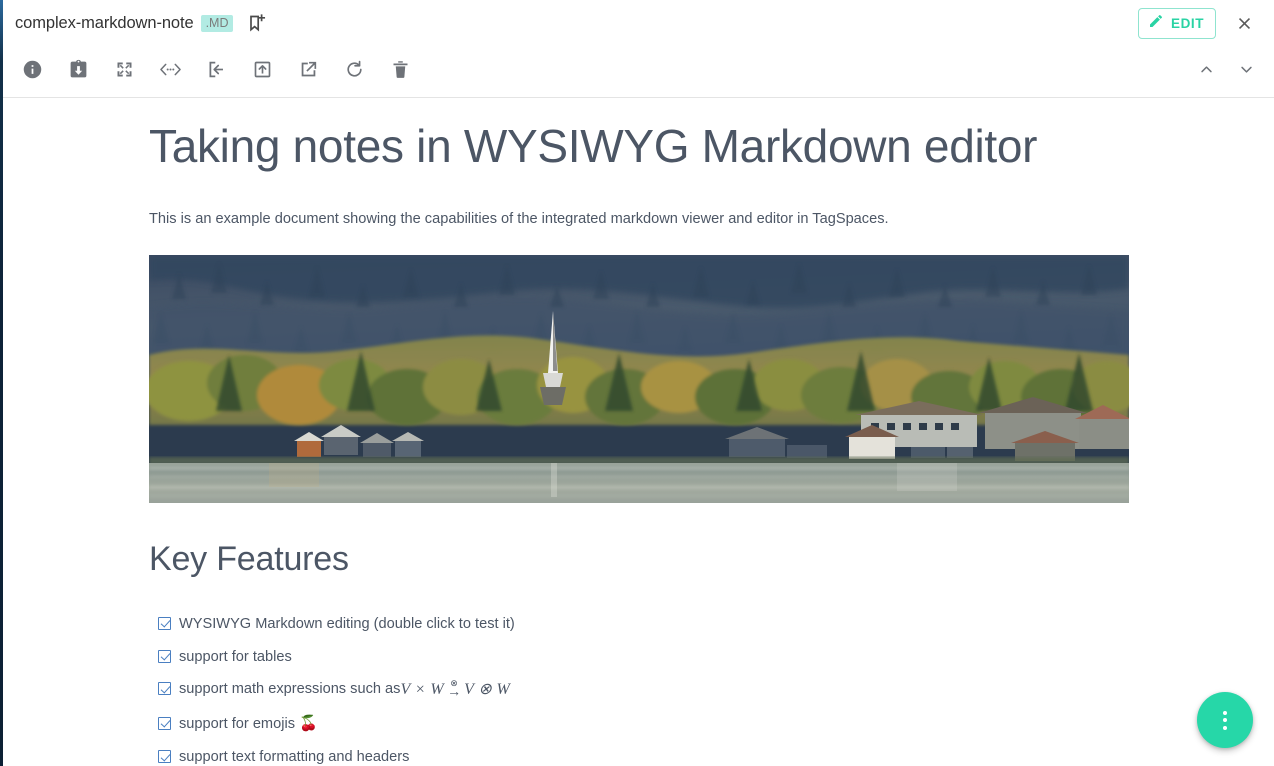 This screenshot has height=766, width=1274. I want to click on arrow-into-box-icon, so click(216, 72).